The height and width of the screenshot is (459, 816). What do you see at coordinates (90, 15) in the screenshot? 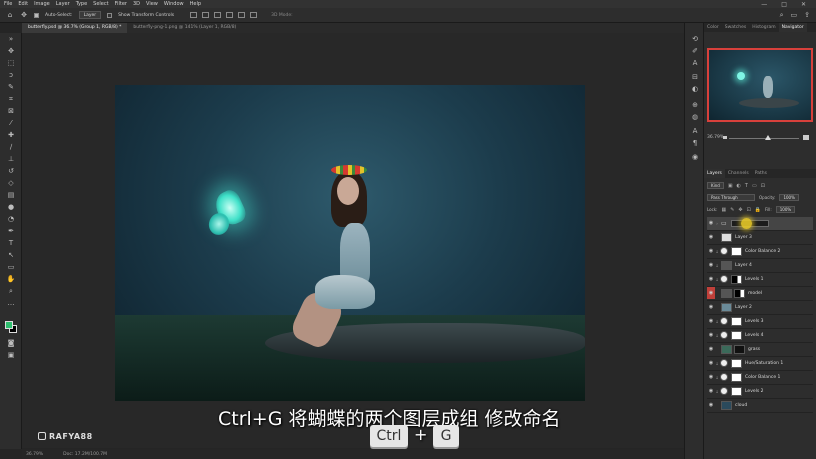
I see `auto-select-dropdown: Layer` at bounding box center [90, 15].